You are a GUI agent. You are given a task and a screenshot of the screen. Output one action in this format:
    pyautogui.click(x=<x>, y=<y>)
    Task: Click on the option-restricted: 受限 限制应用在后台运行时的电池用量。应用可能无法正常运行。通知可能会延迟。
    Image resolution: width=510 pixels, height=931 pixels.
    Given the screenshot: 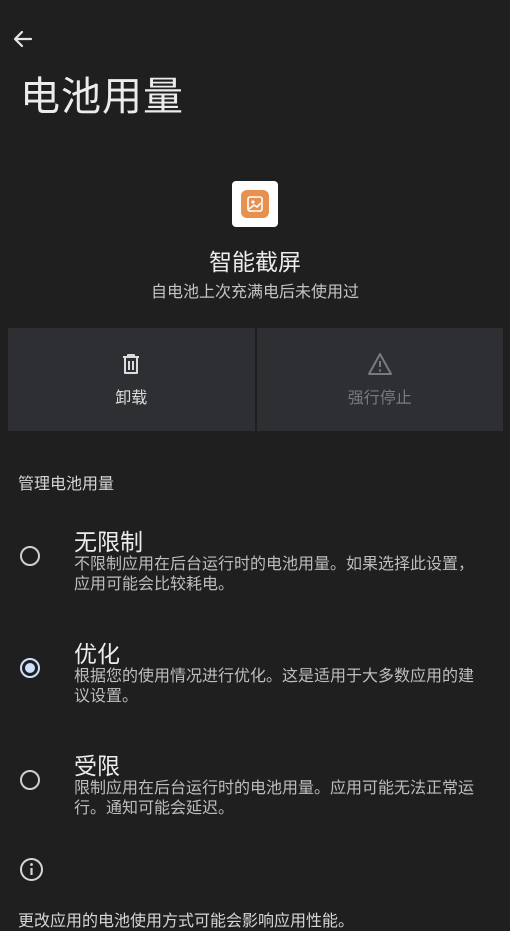 What is the action you would take?
    pyautogui.click(x=255, y=794)
    